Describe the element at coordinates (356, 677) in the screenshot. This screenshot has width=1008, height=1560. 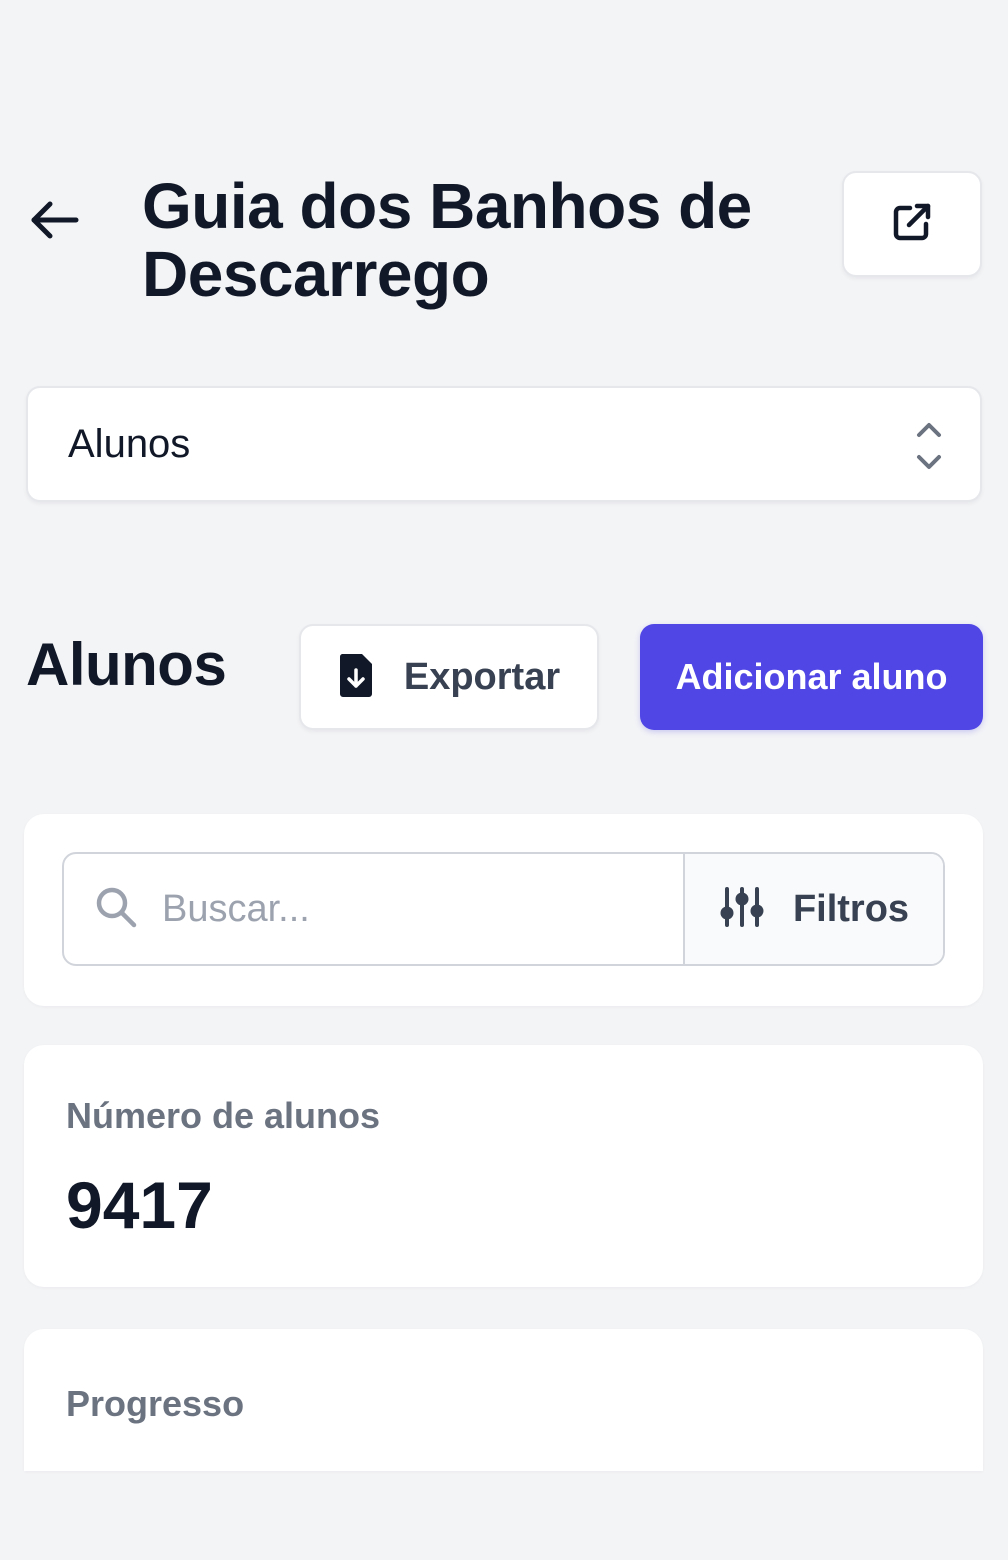
I see `file-download-icon` at that location.